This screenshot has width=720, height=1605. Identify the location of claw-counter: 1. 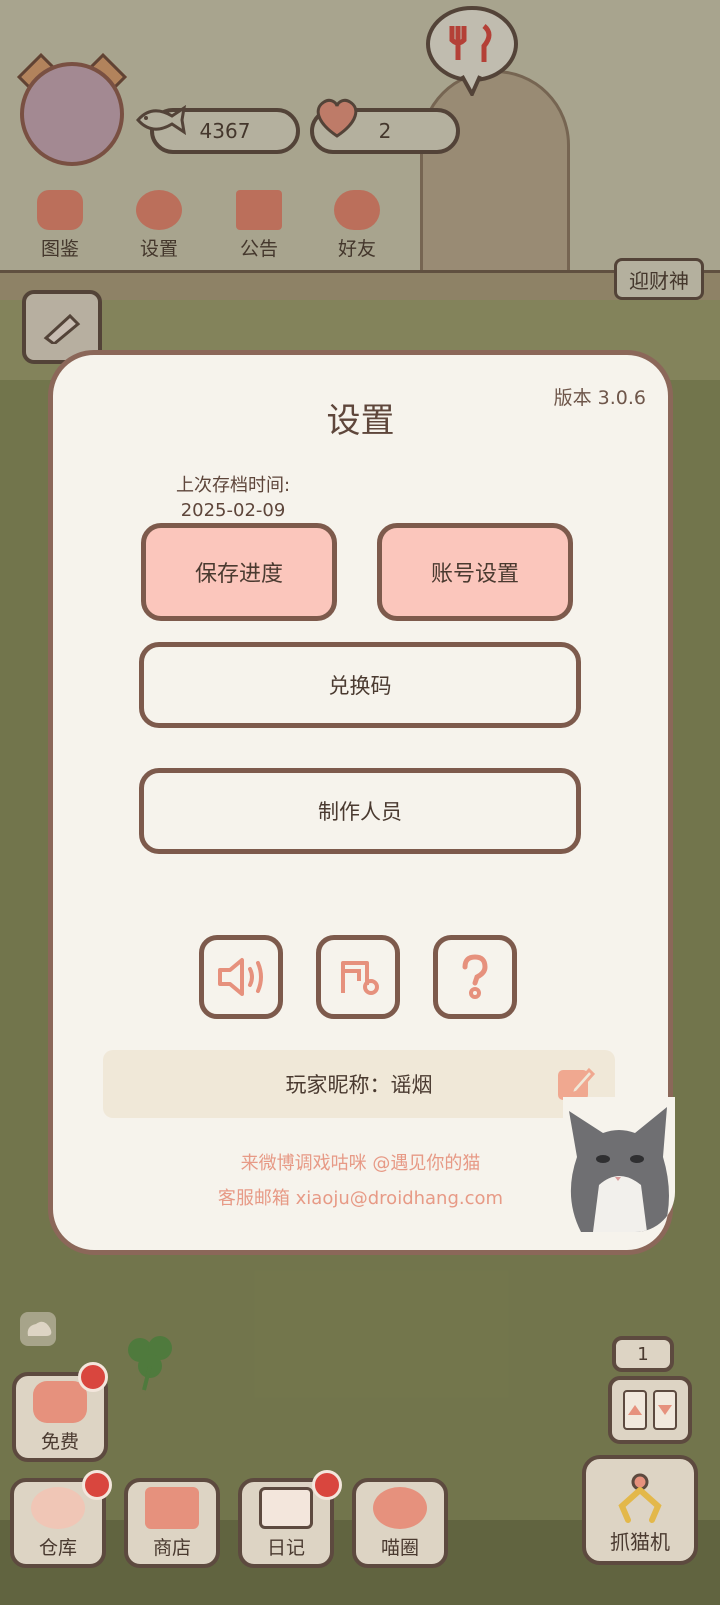
(643, 1354).